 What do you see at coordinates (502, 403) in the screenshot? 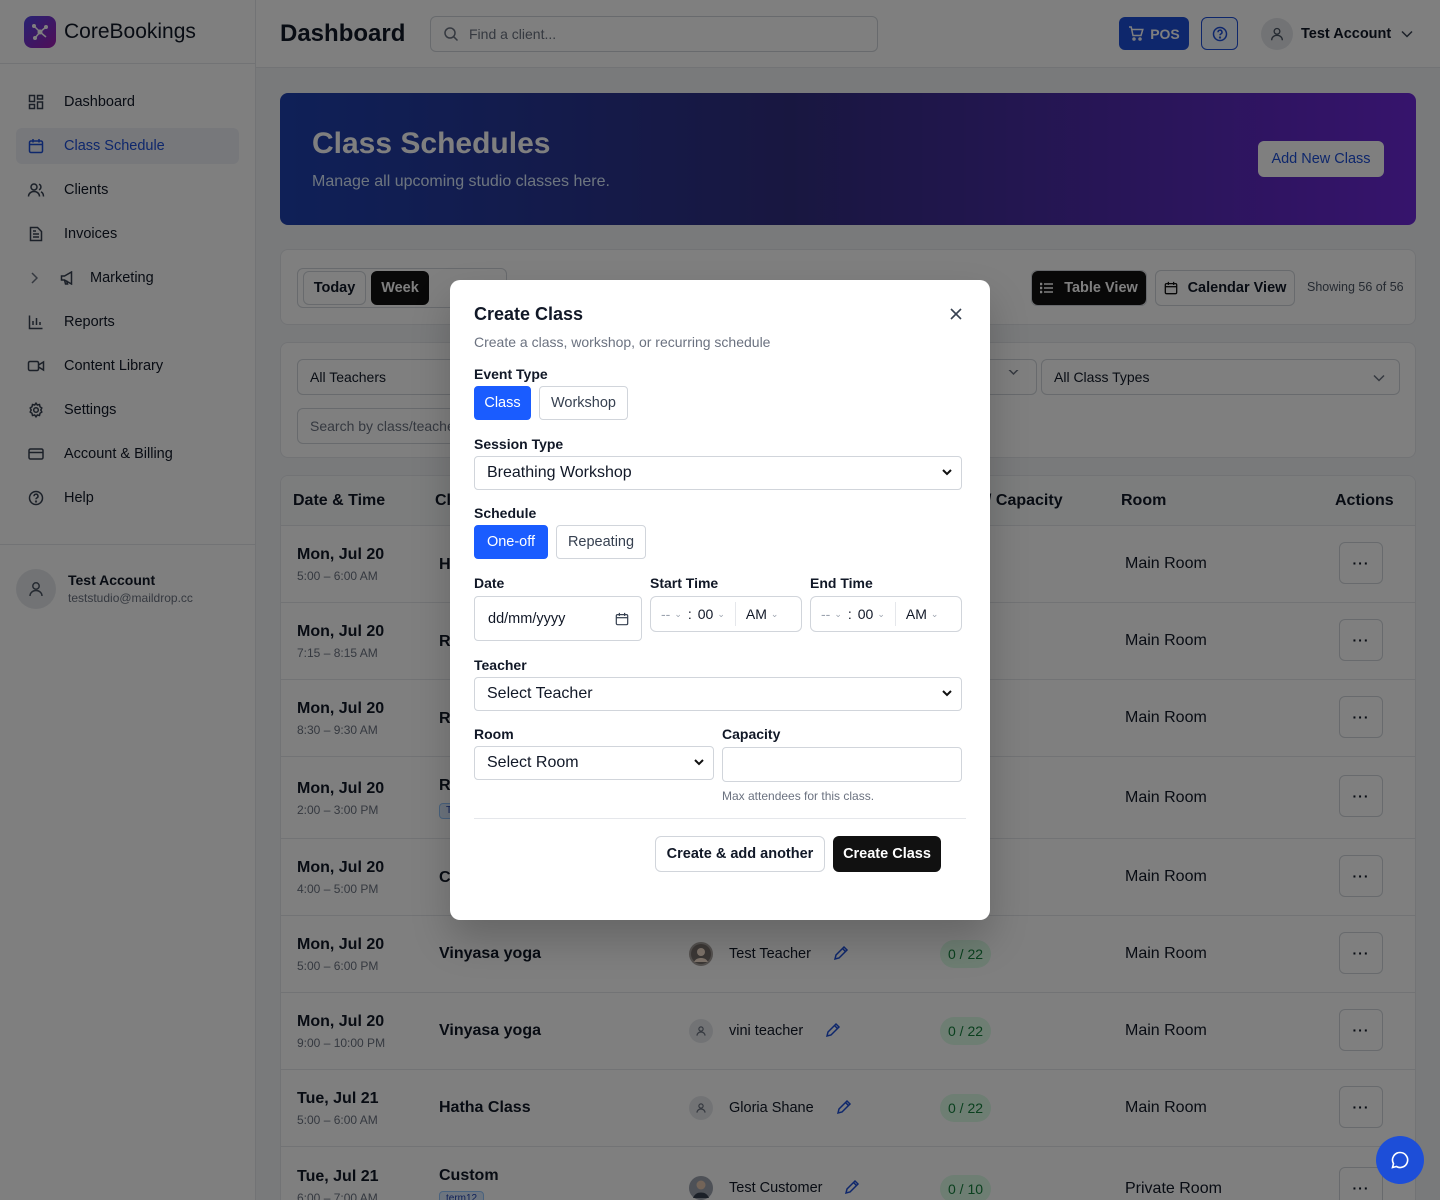
I see `event-type-class-button: Class` at bounding box center [502, 403].